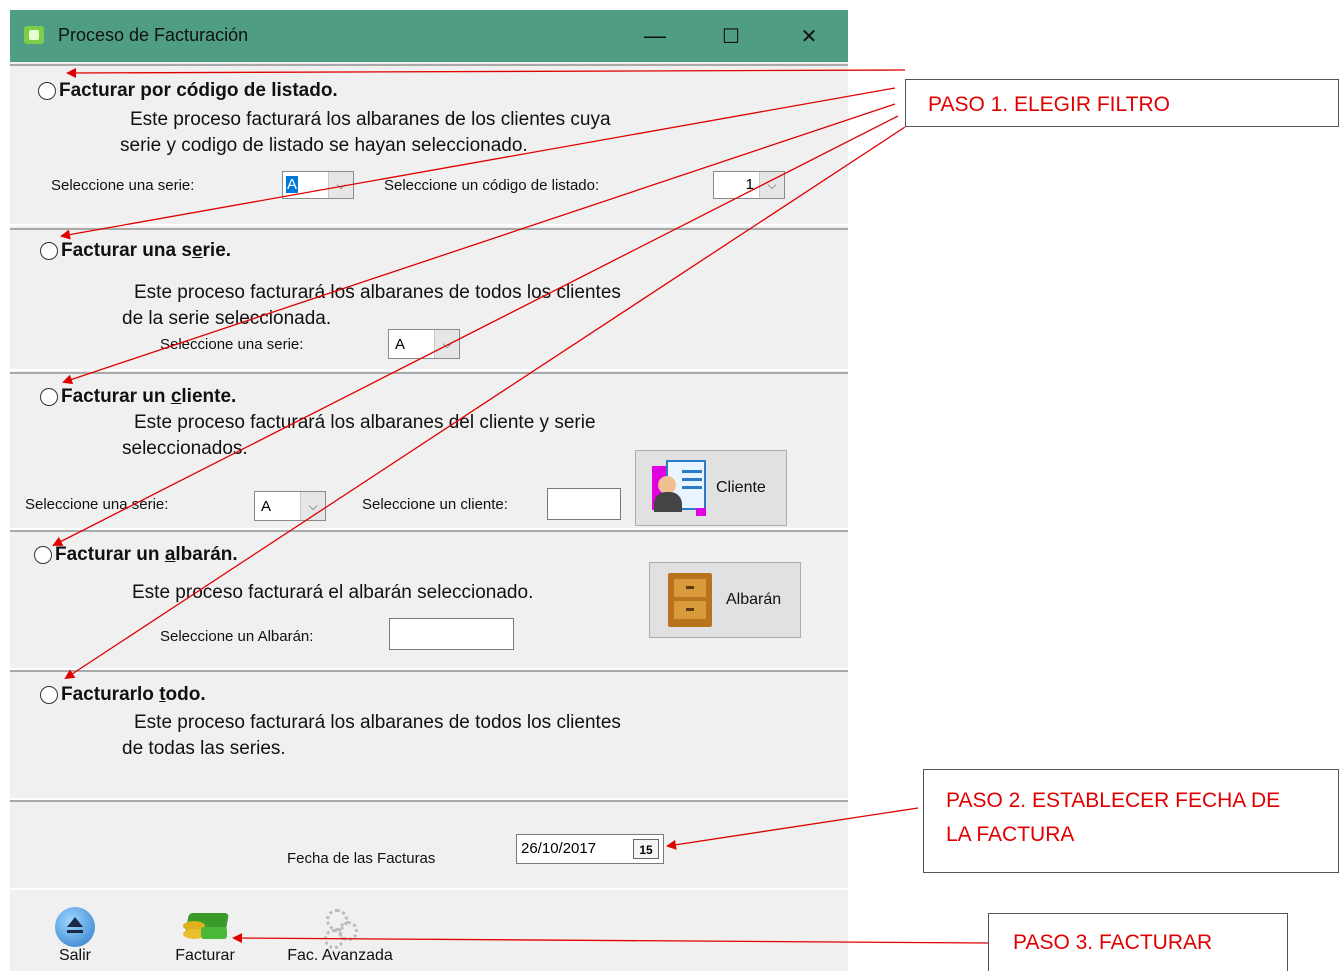 Image resolution: width=1340 pixels, height=971 pixels. What do you see at coordinates (34, 35) in the screenshot?
I see `app-icon` at bounding box center [34, 35].